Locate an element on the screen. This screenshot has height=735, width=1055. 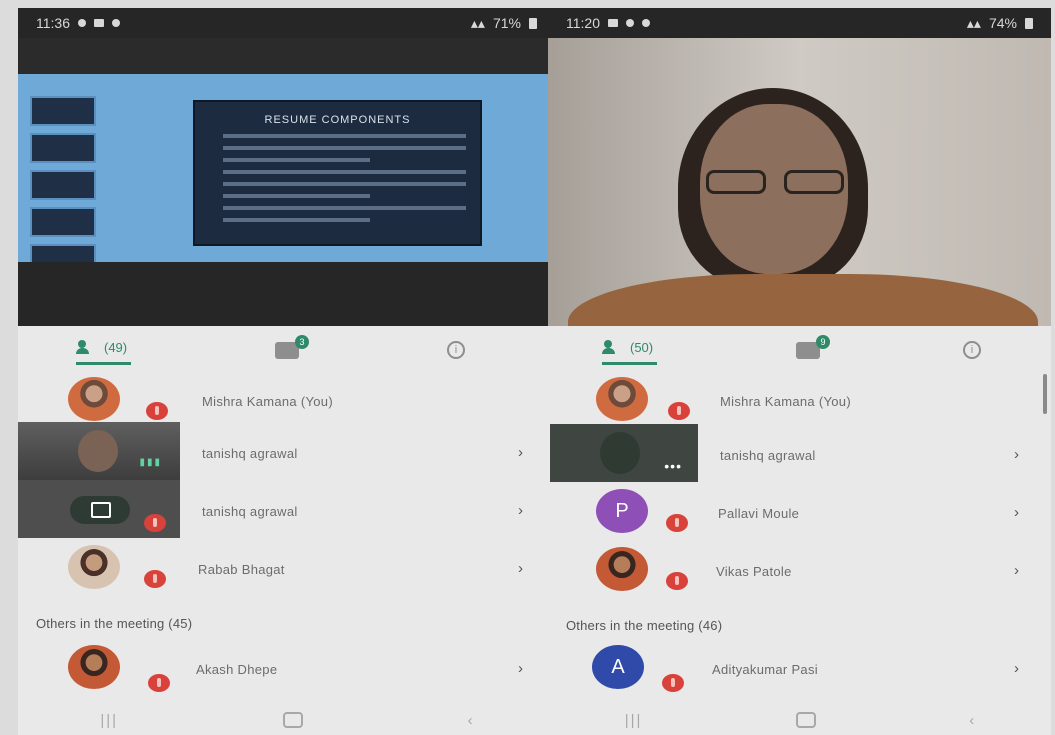
participant-row: A Adityakumar Pasi › is located at coordinates (799, 667).